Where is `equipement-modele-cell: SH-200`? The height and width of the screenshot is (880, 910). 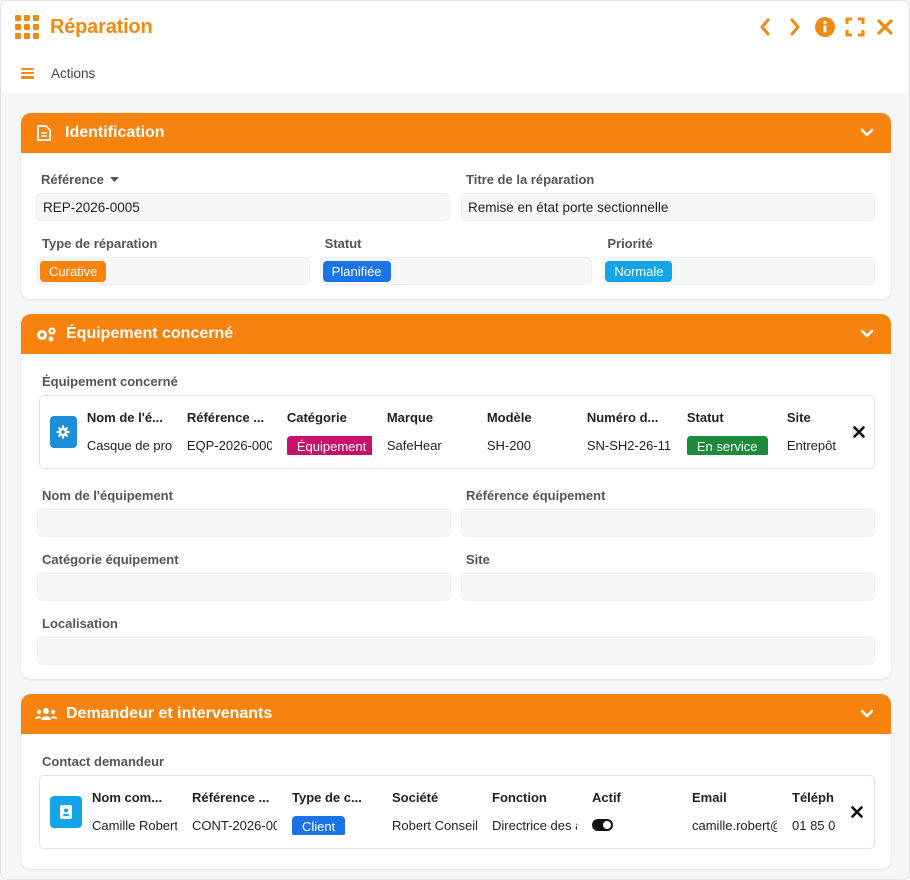 equipement-modele-cell: SH-200 is located at coordinates (508, 445).